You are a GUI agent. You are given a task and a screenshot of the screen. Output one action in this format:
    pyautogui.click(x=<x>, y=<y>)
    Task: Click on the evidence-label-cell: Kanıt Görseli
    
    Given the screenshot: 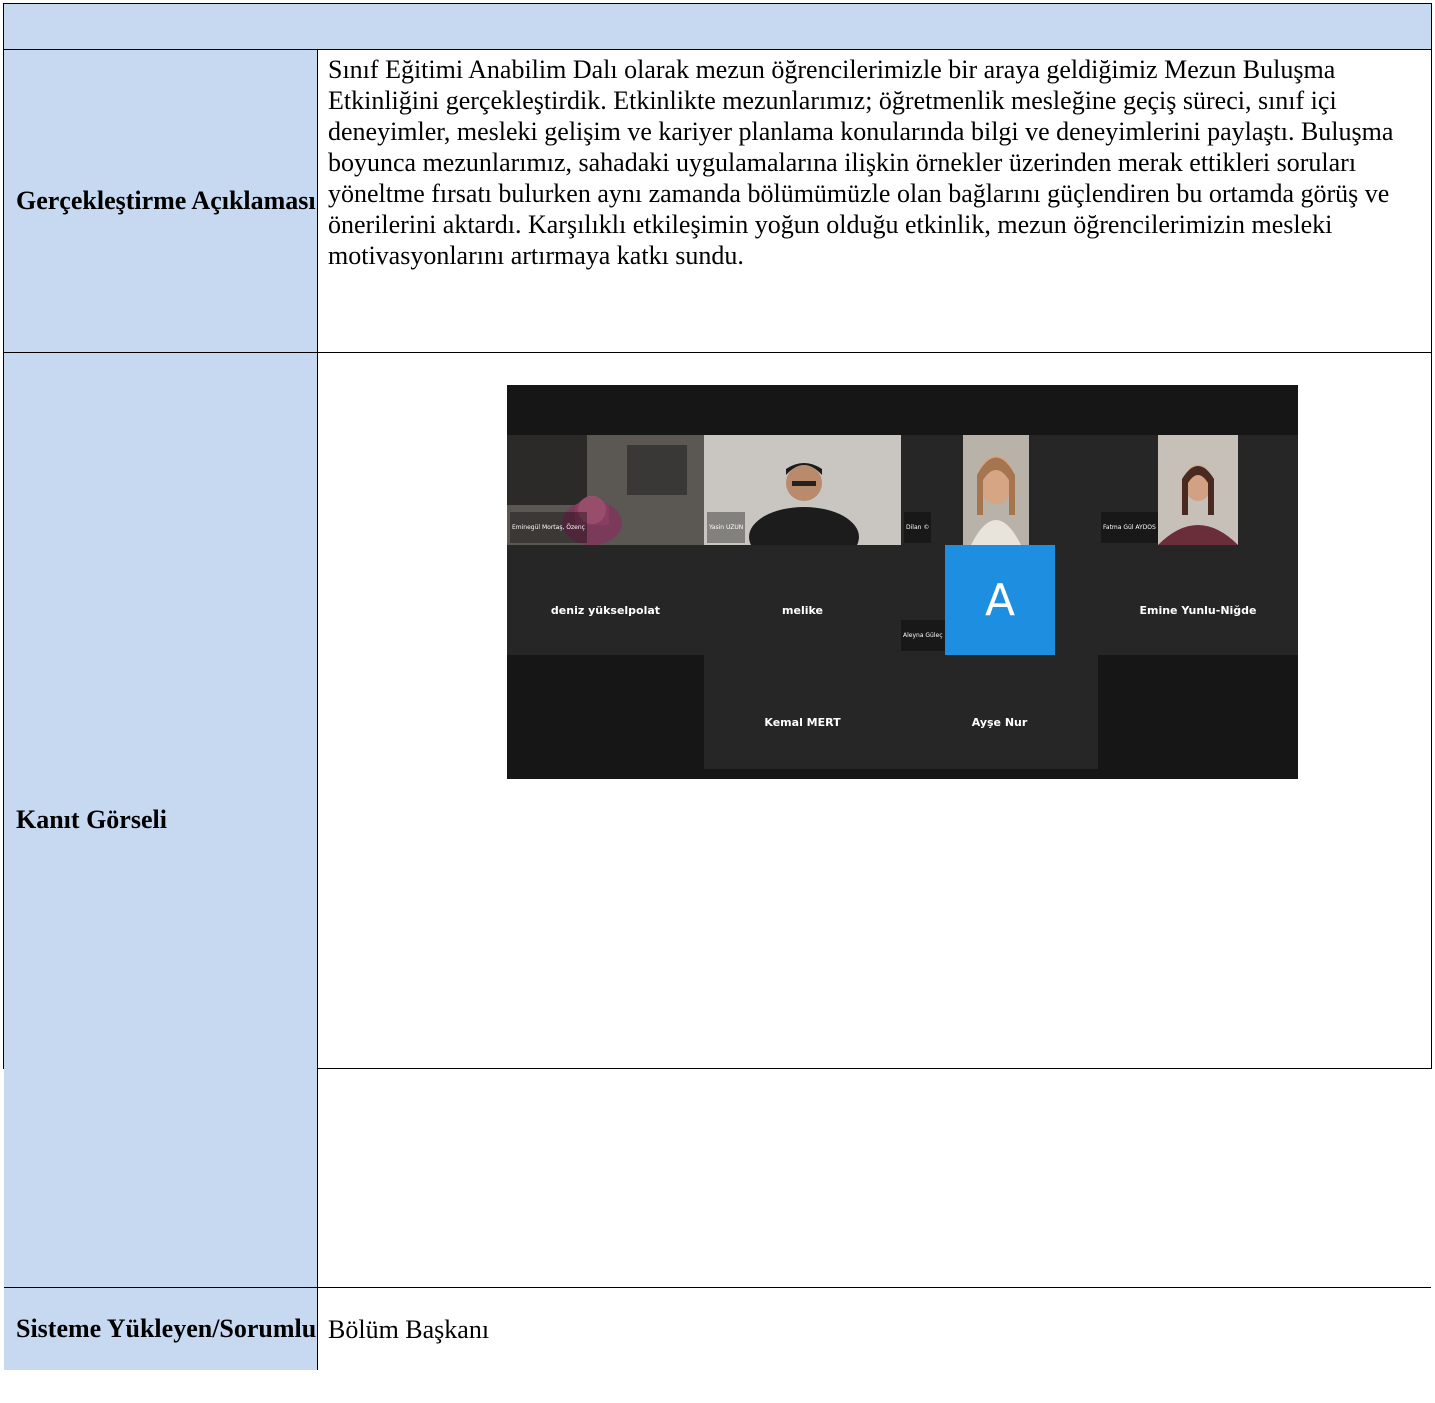 What is the action you would take?
    pyautogui.click(x=161, y=820)
    